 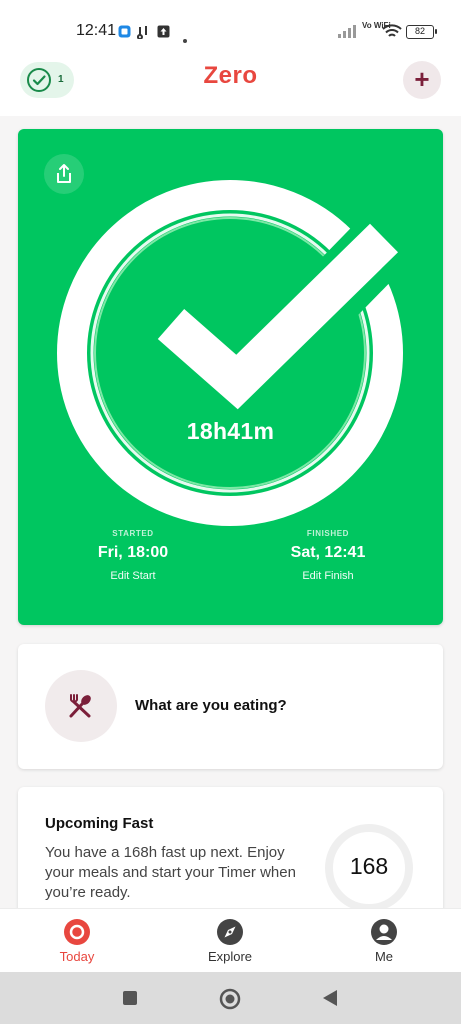 What do you see at coordinates (349, 33) in the screenshot?
I see `signal-icon` at bounding box center [349, 33].